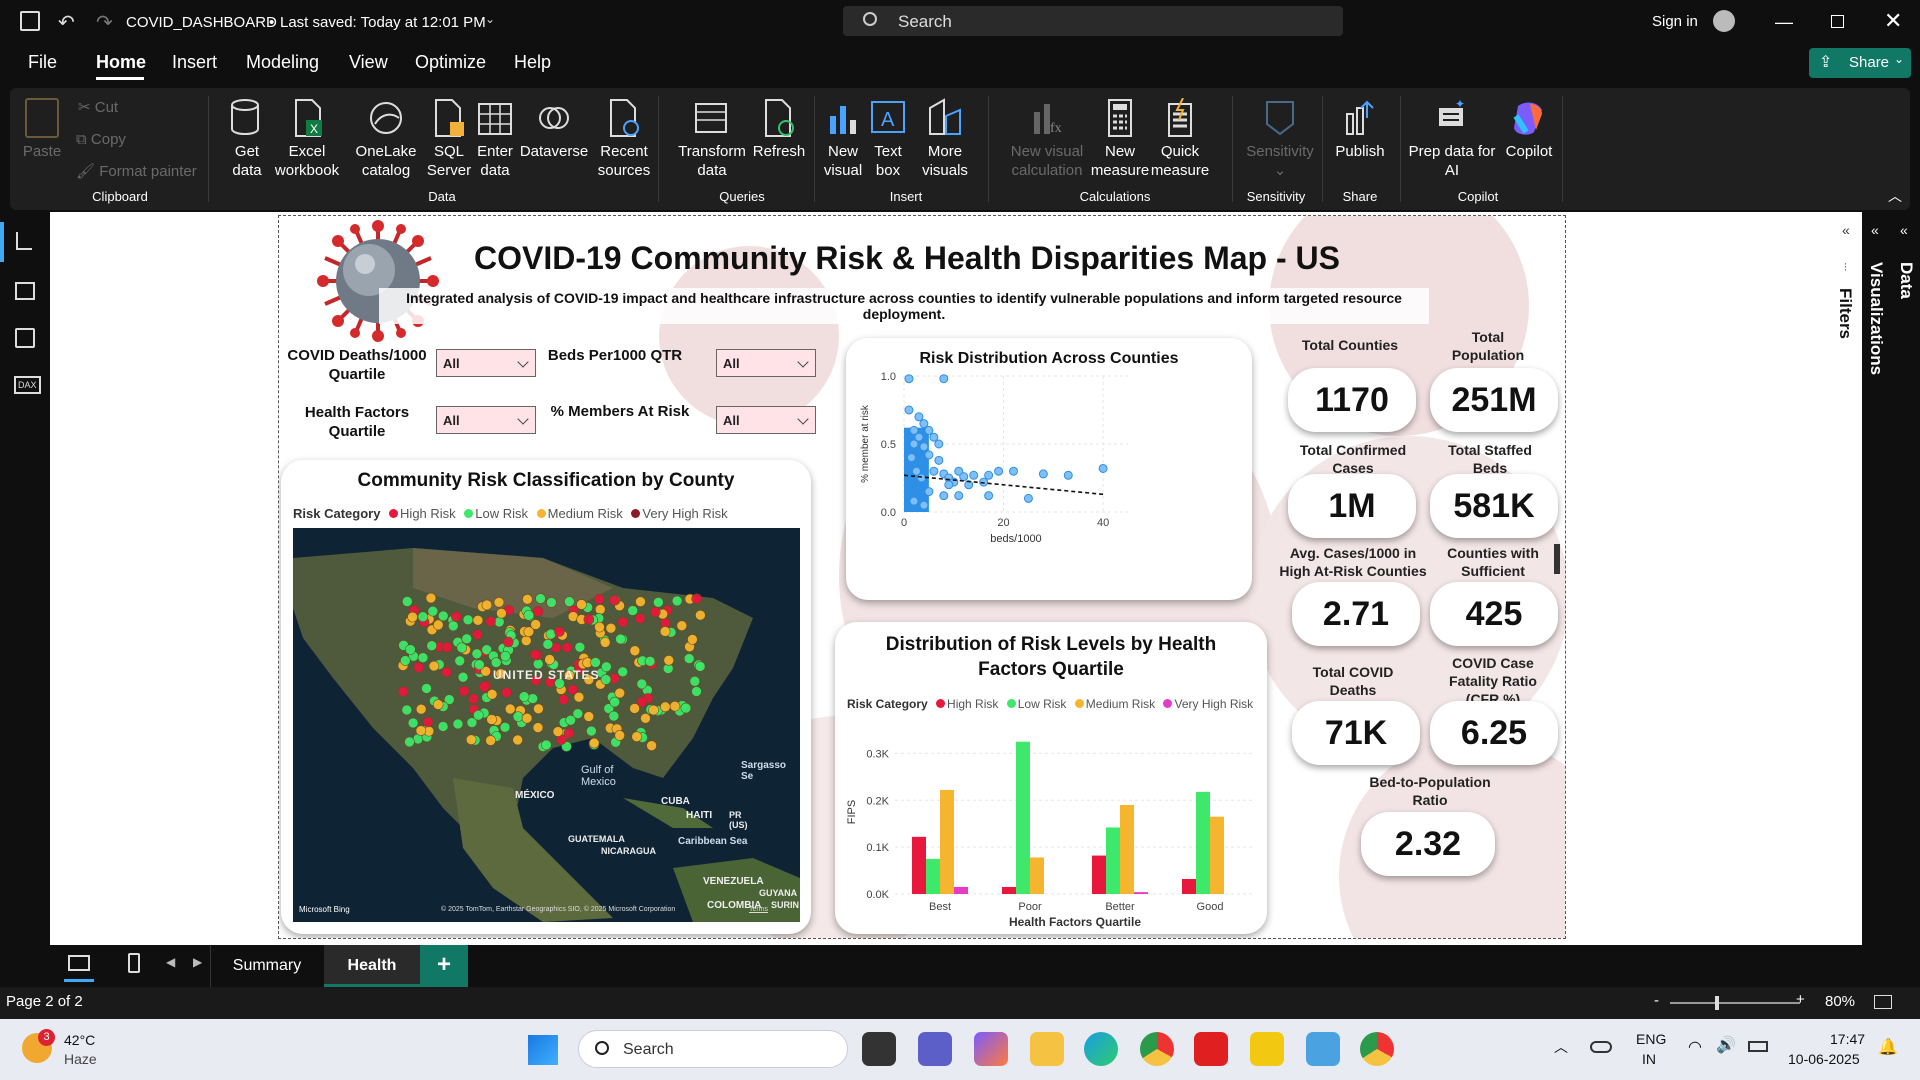  I want to click on taskbar-search: Search, so click(713, 1049).